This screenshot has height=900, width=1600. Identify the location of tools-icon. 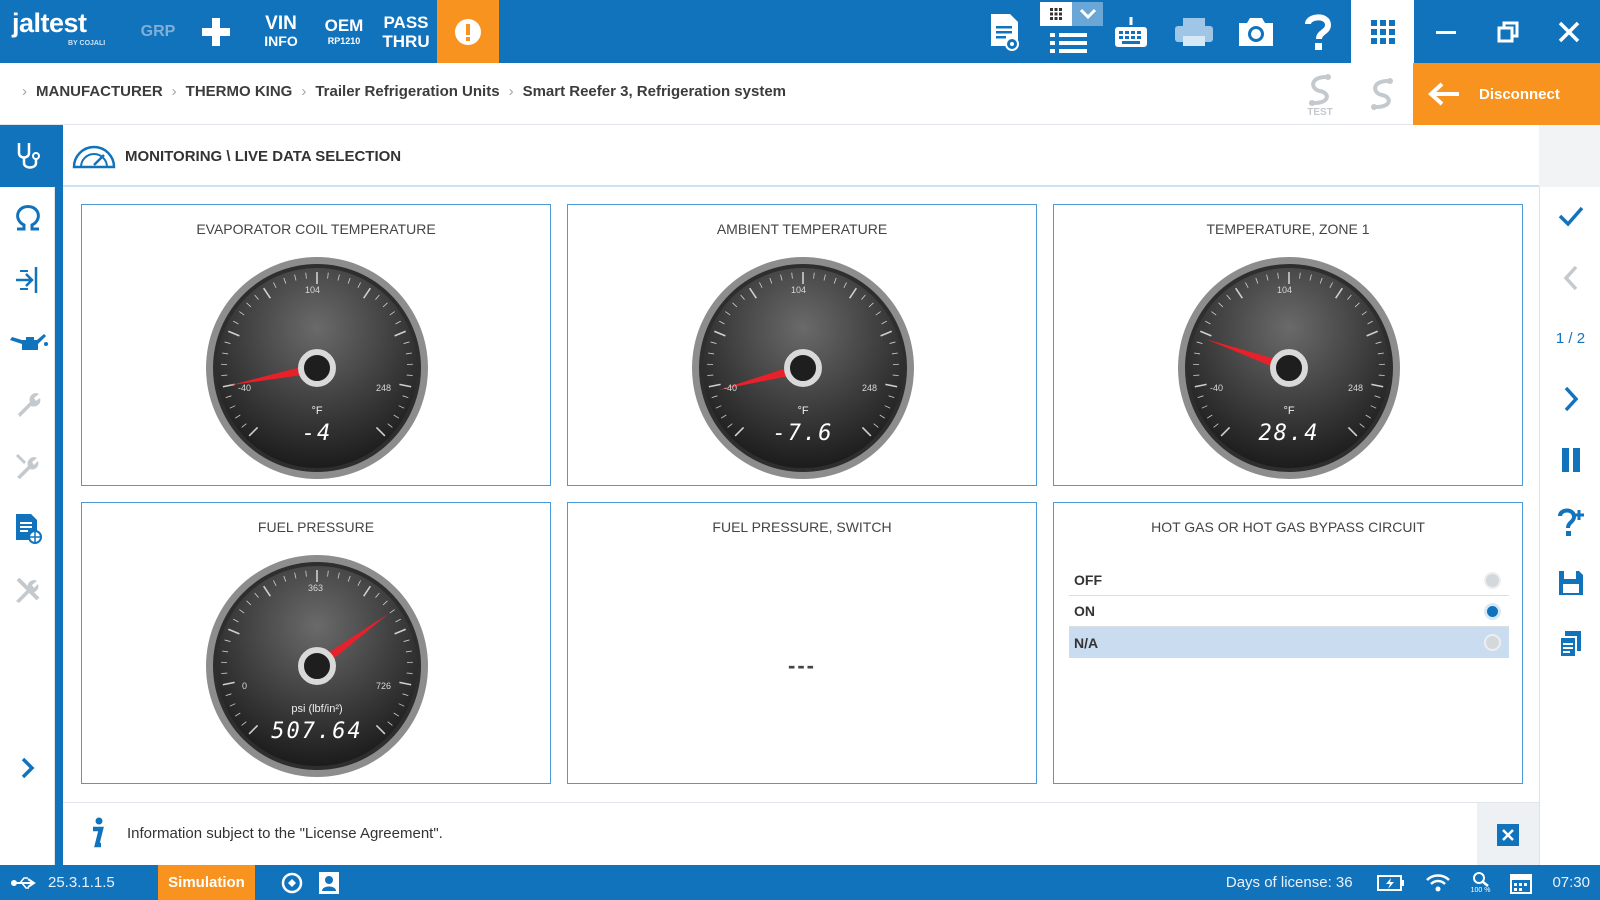
(26, 466).